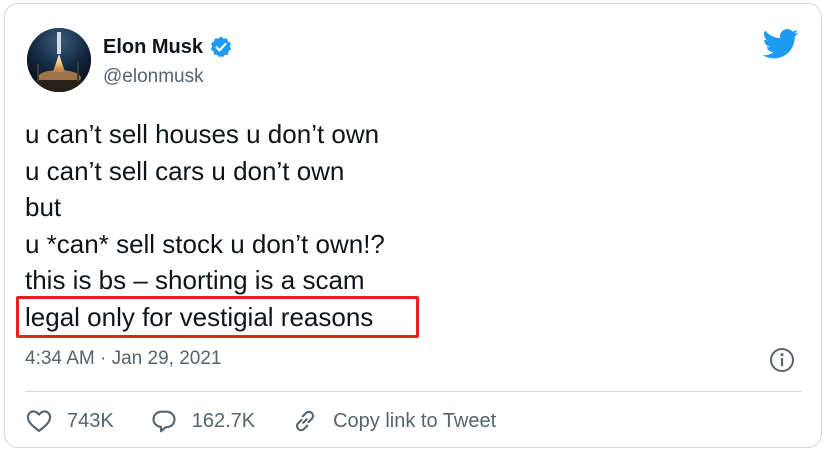 Image resolution: width=828 pixels, height=454 pixels. What do you see at coordinates (164, 421) in the screenshot?
I see `reply-bubble-icon` at bounding box center [164, 421].